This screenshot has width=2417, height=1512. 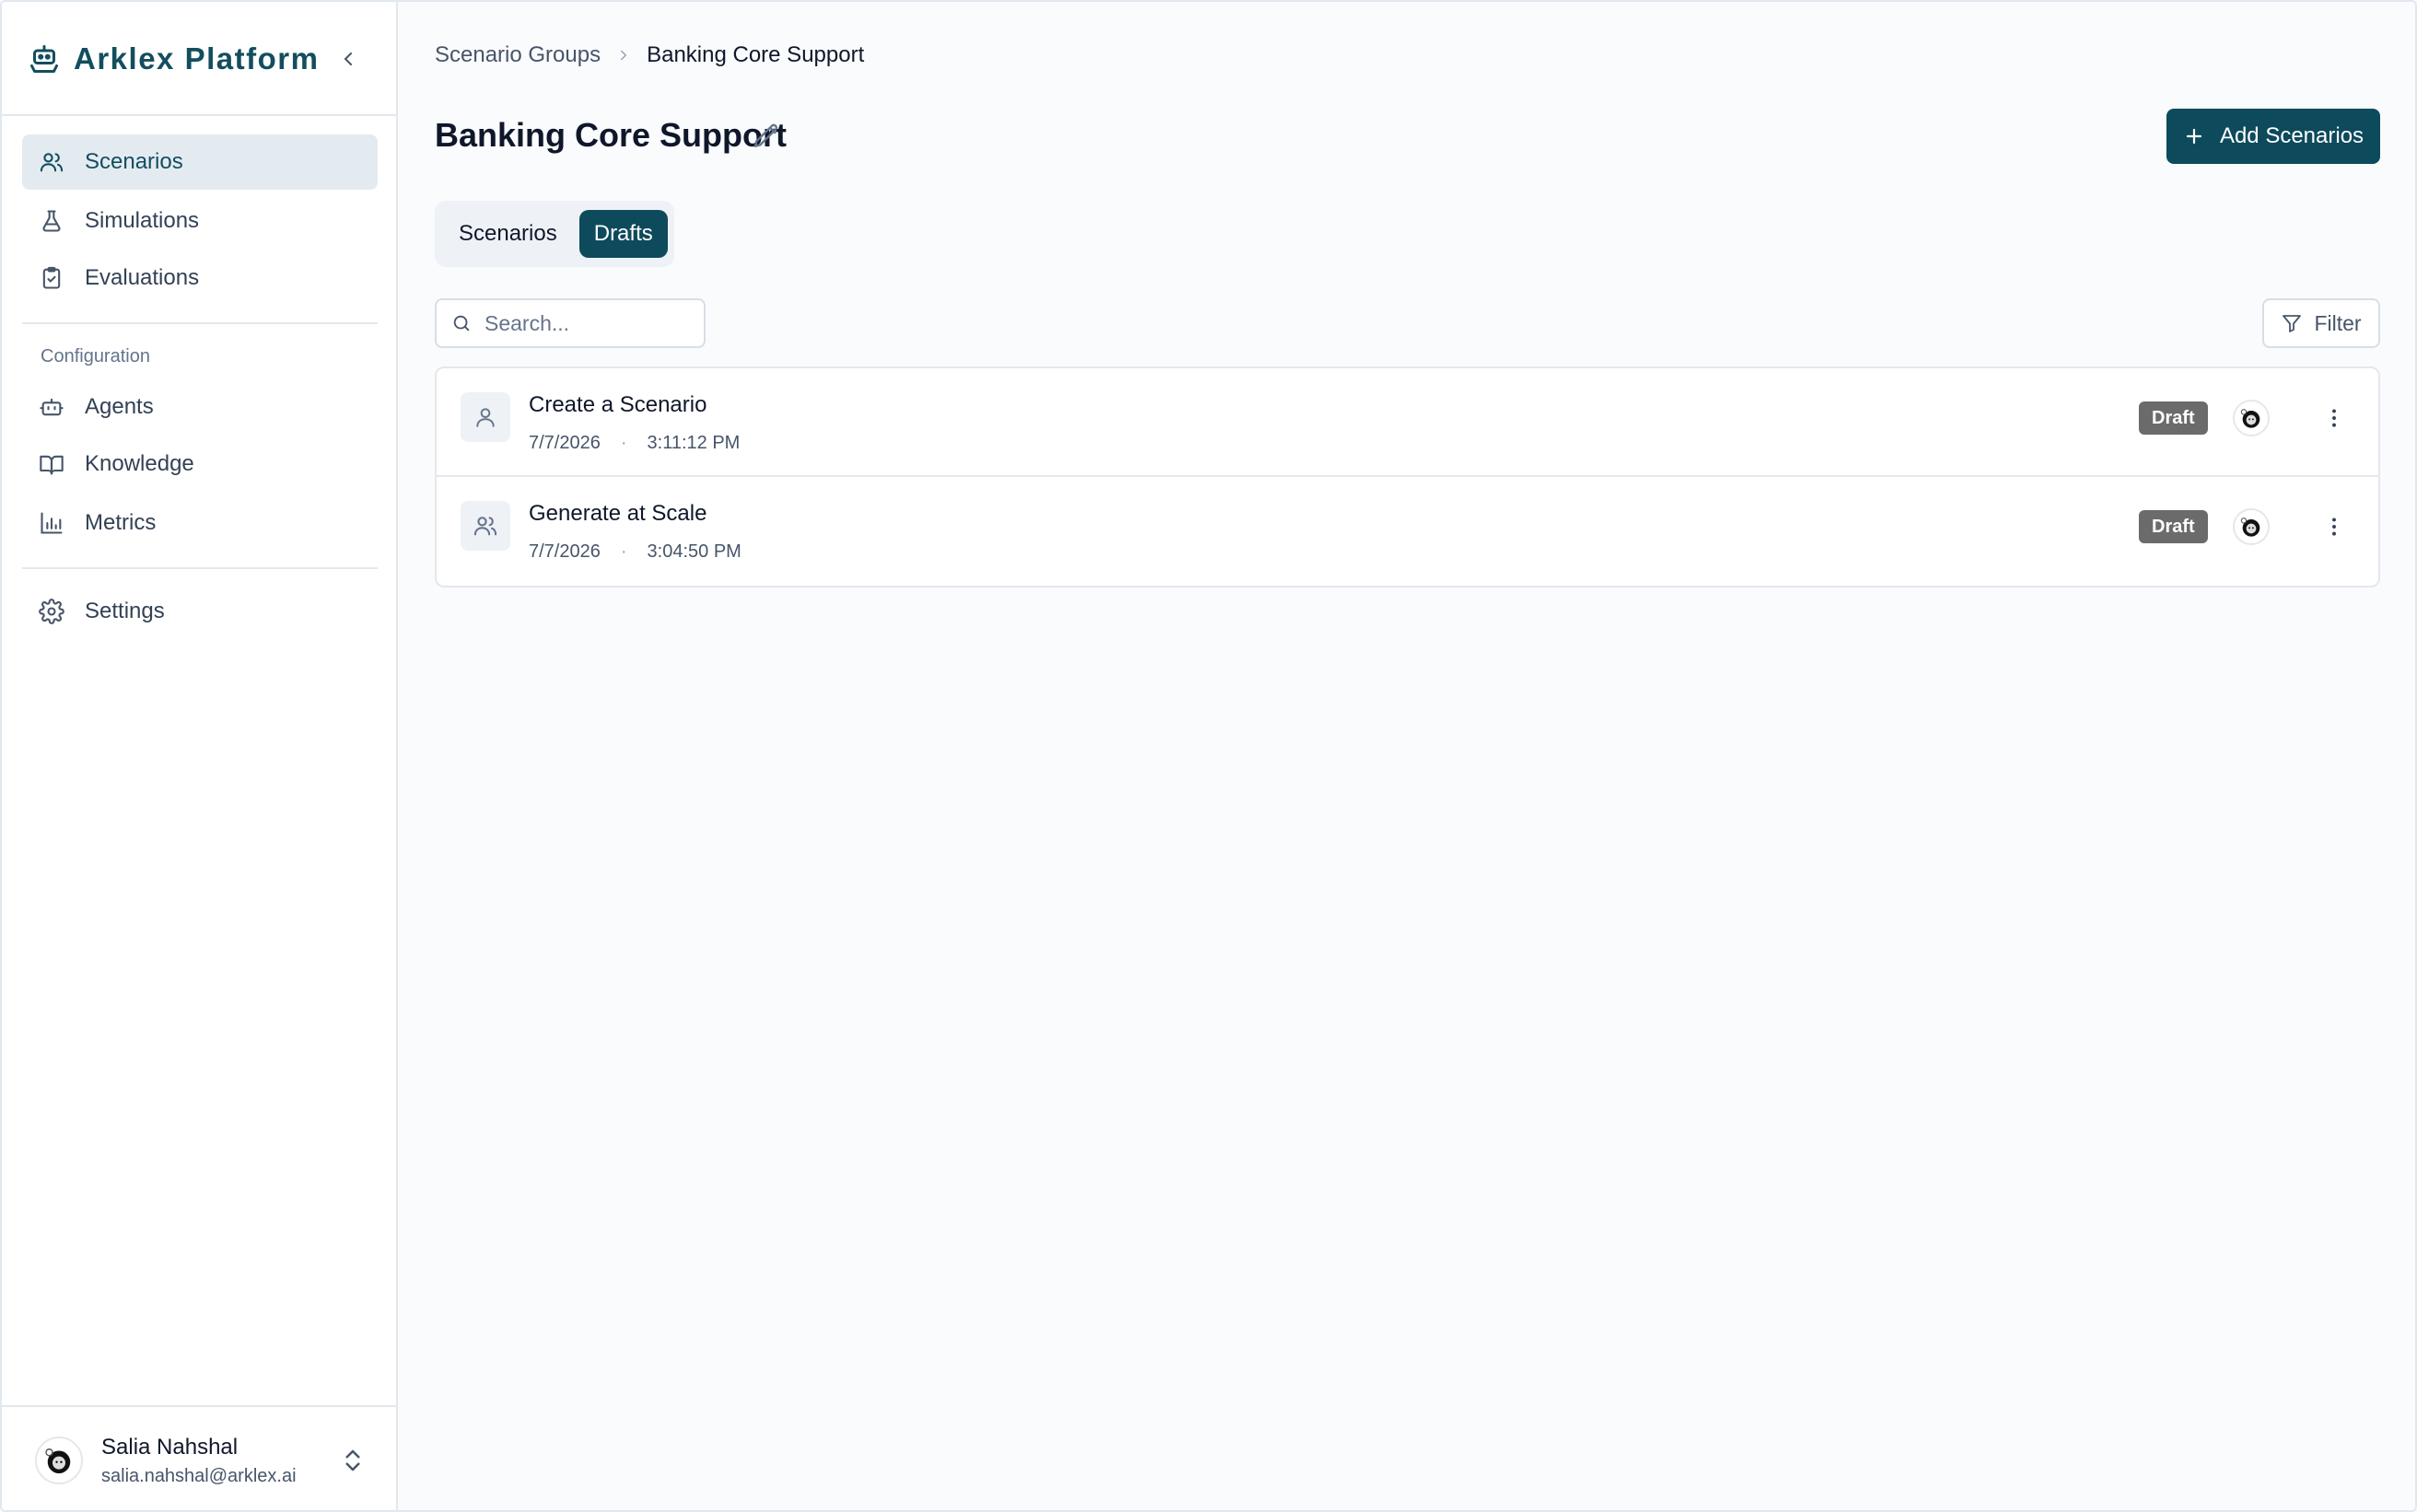 I want to click on section-label-configuration: Configuration, so click(x=96, y=356).